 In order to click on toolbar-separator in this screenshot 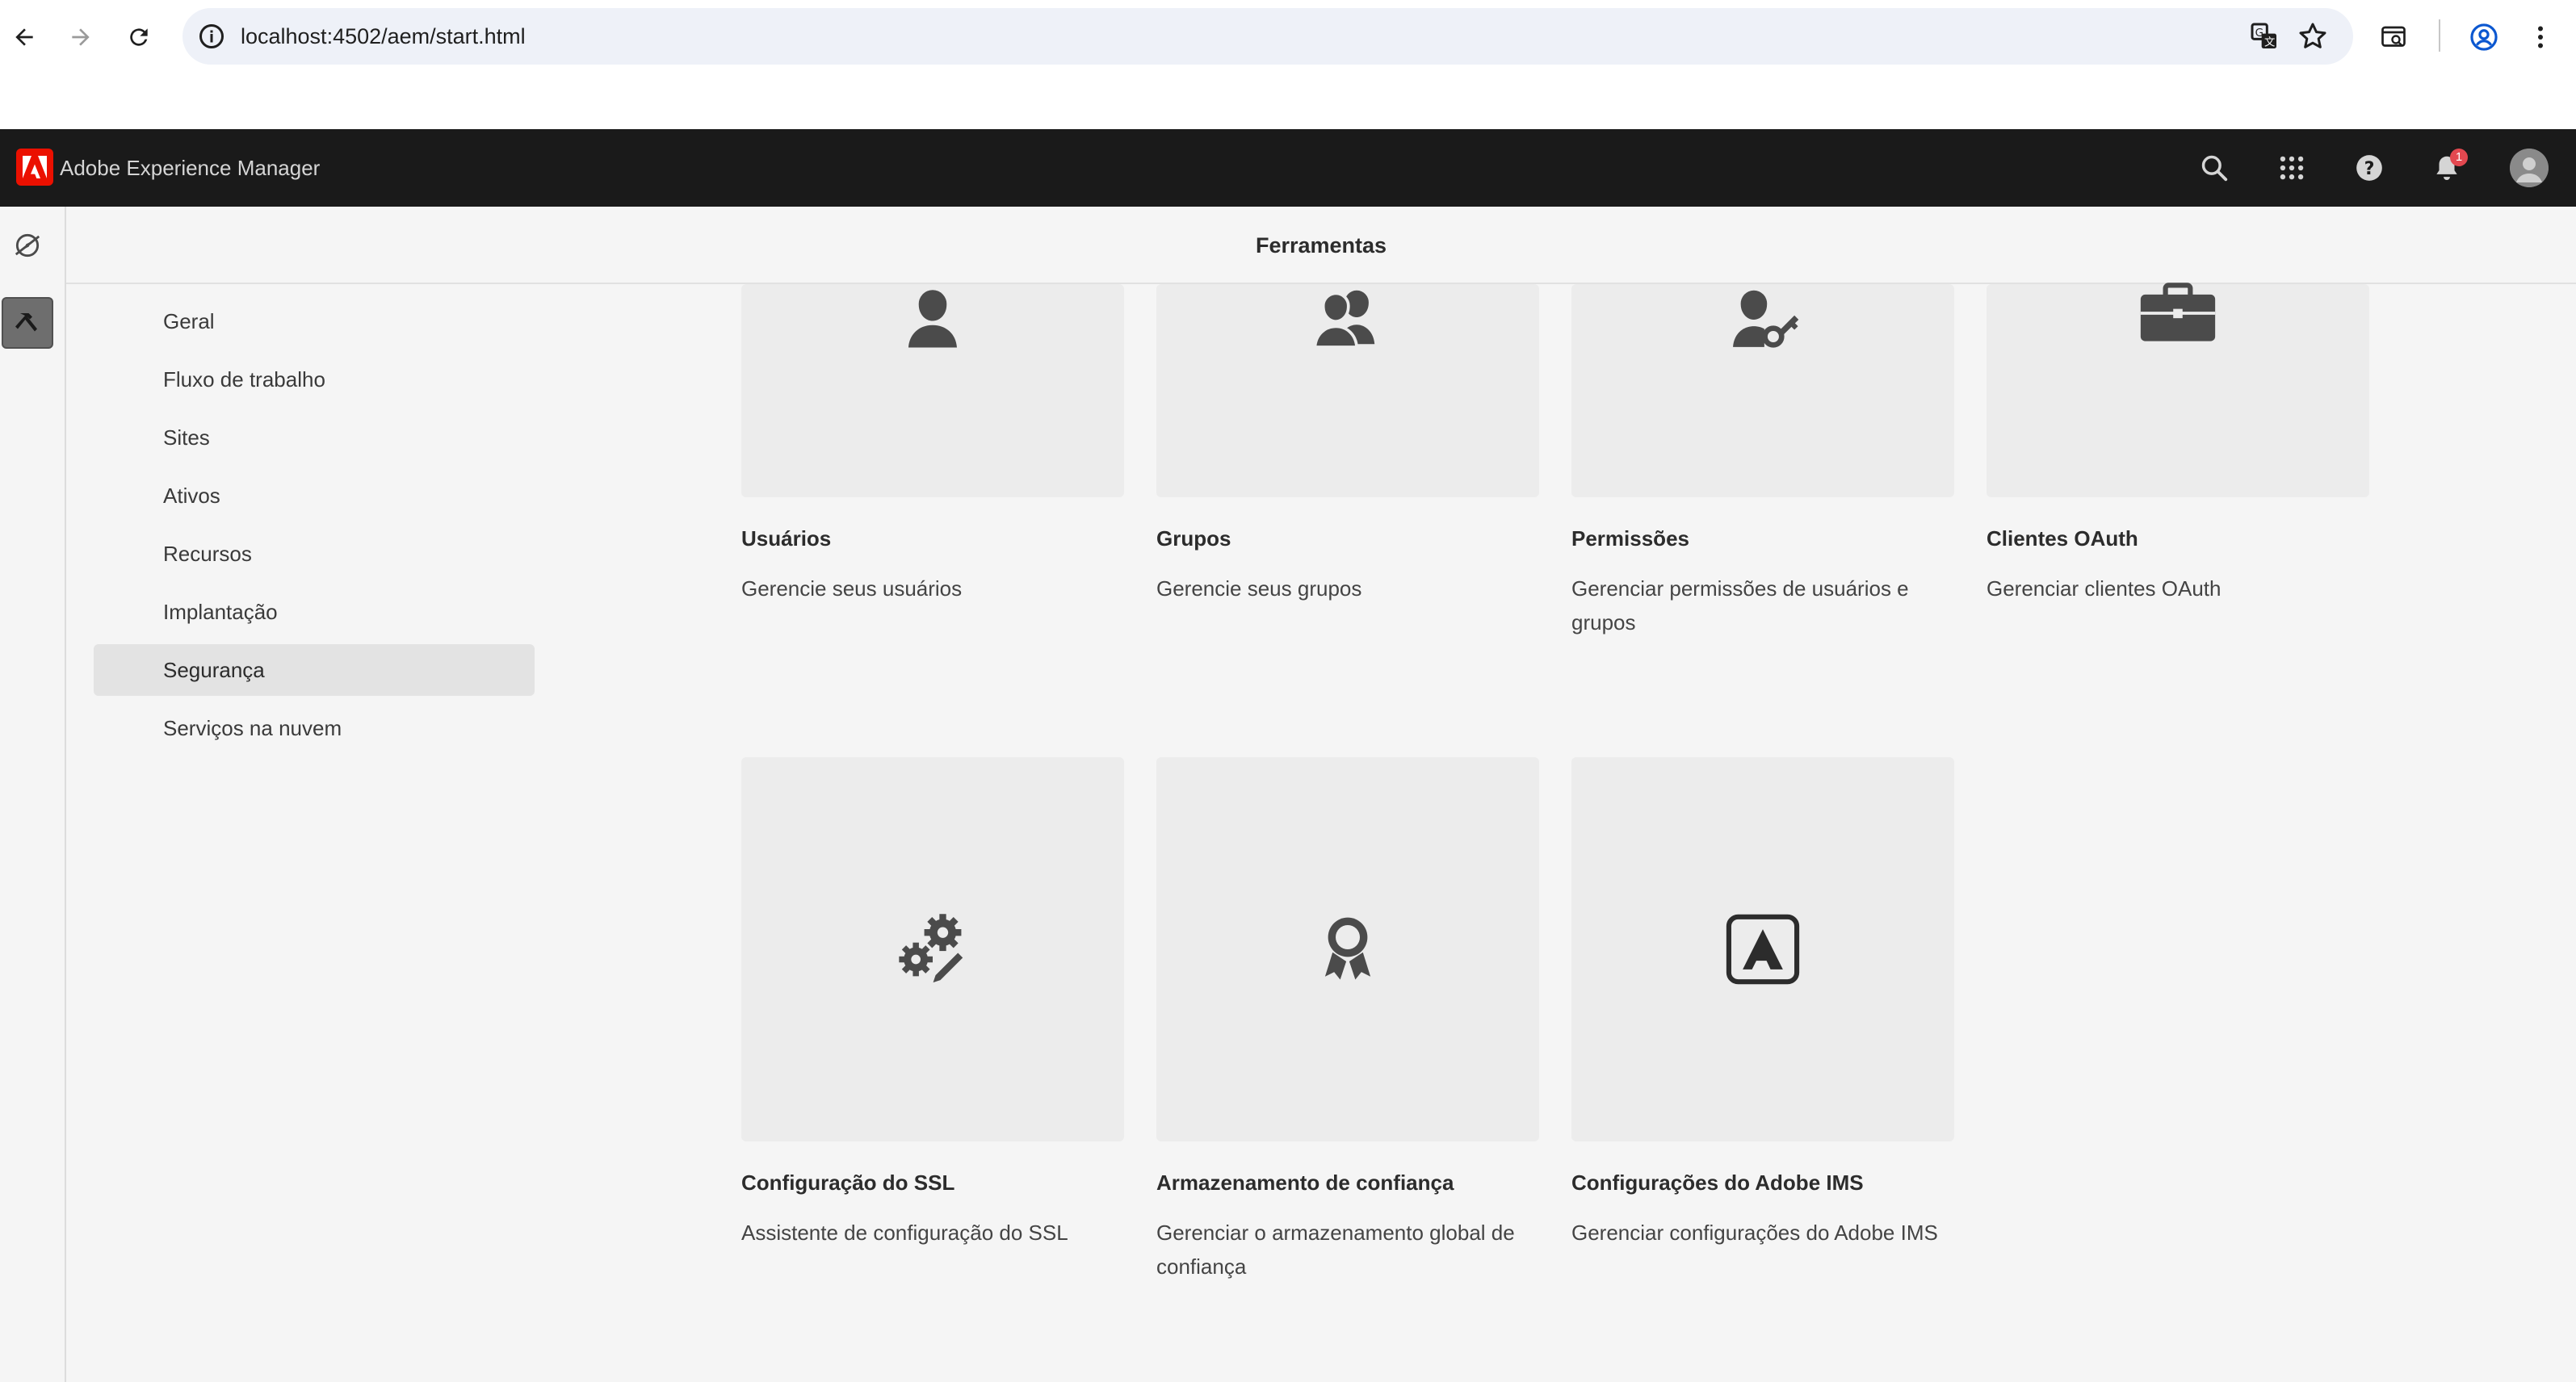, I will do `click(2439, 35)`.